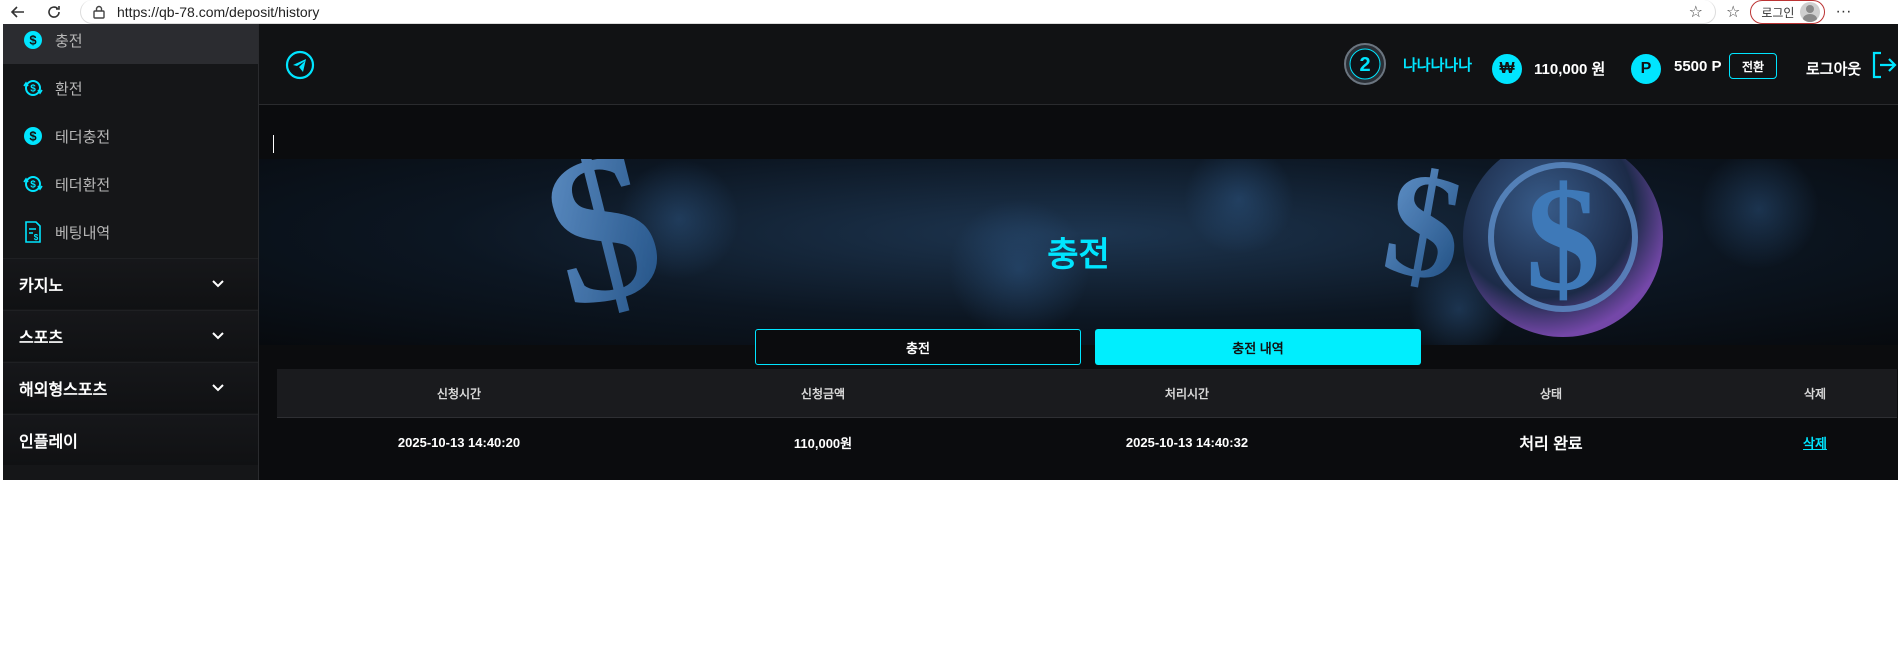  Describe the element at coordinates (130, 283) in the screenshot. I see `sidebar-category-casino: 카지노` at that location.